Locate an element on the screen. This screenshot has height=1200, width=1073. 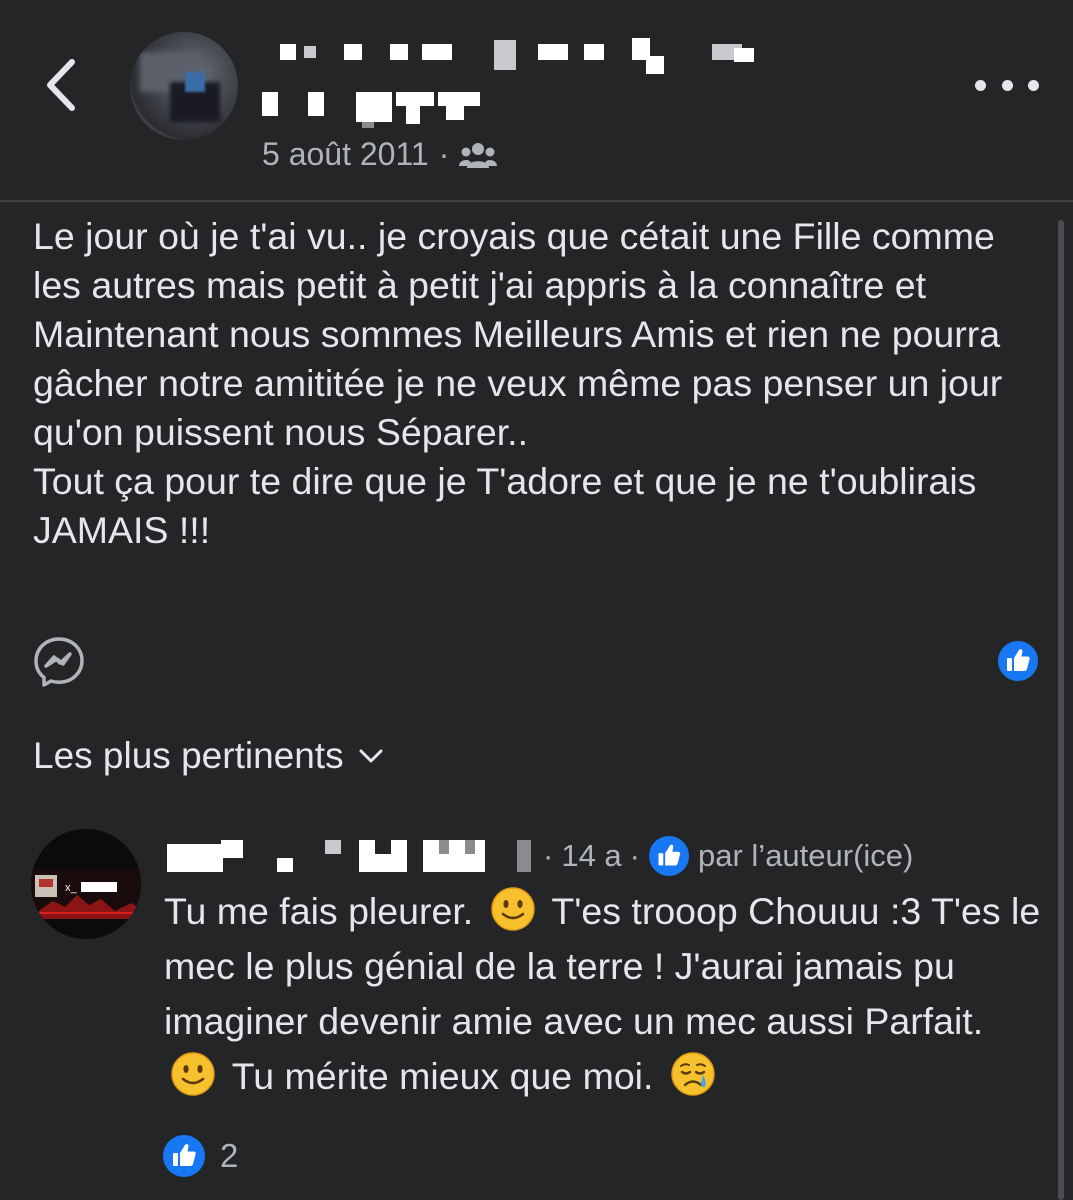
svg-text: x_ is located at coordinates (71, 888).